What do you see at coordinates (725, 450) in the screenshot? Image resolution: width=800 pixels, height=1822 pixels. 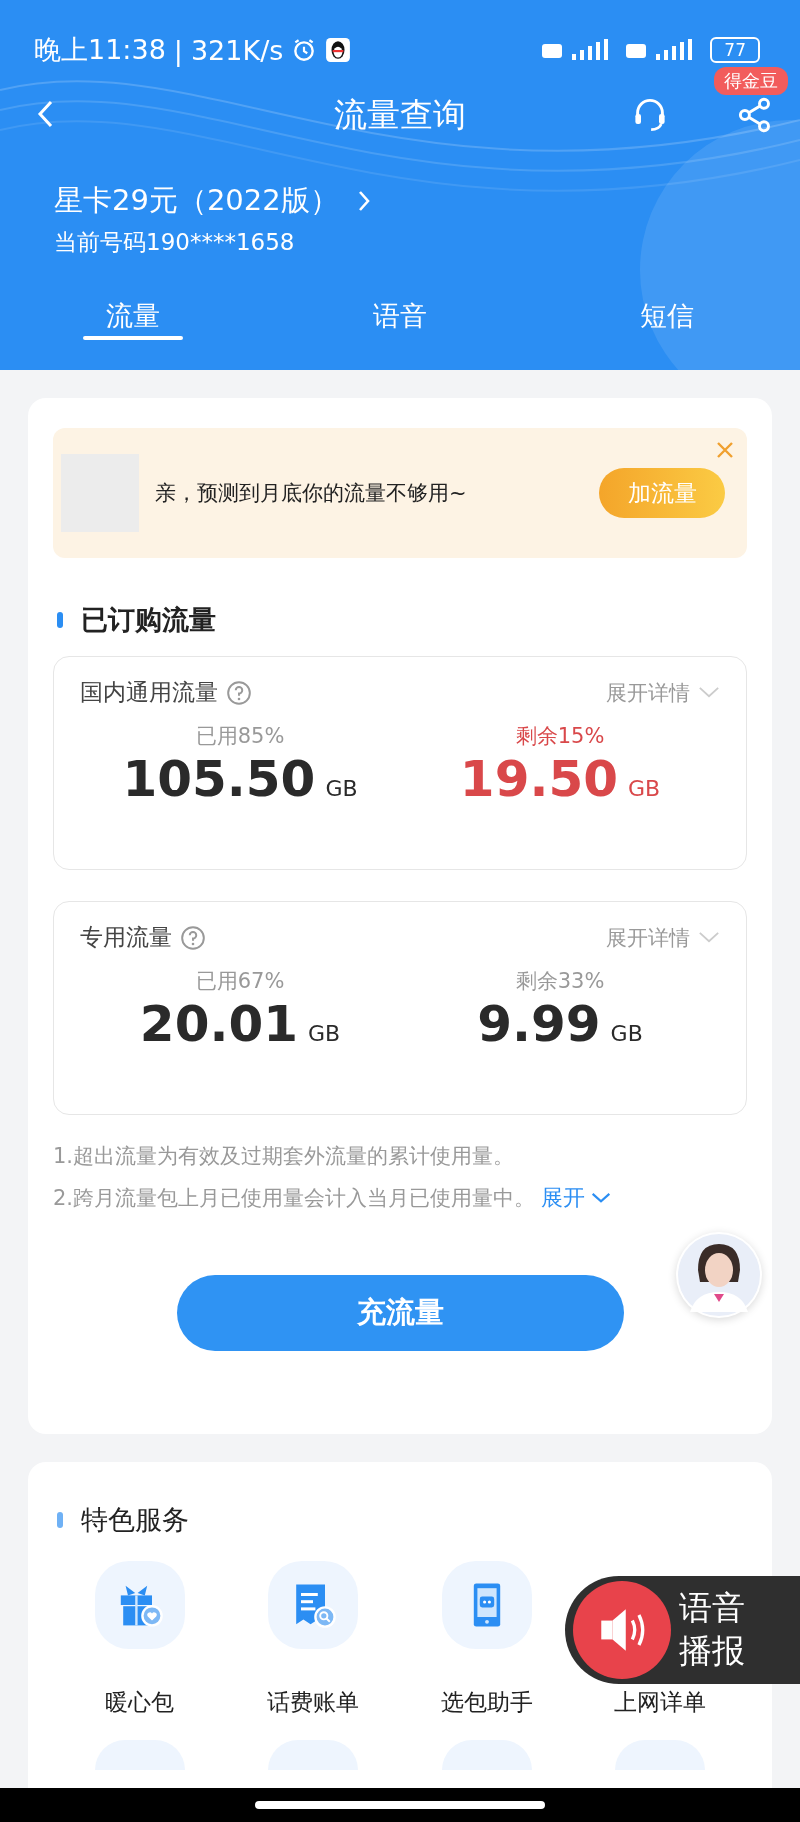 I see `close-icon` at bounding box center [725, 450].